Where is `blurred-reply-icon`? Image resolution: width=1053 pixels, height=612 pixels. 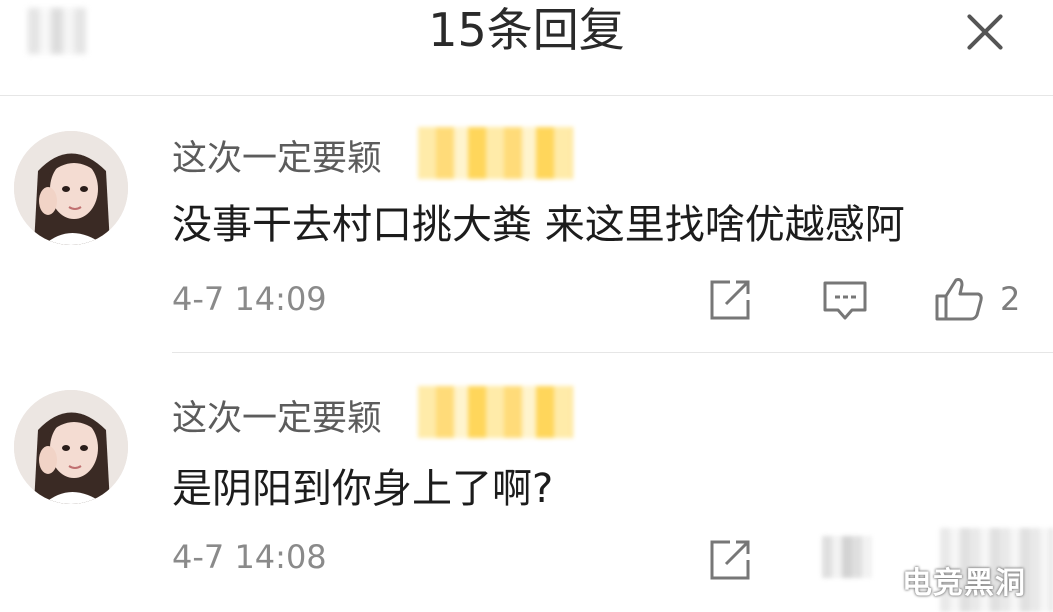 blurred-reply-icon is located at coordinates (847, 557).